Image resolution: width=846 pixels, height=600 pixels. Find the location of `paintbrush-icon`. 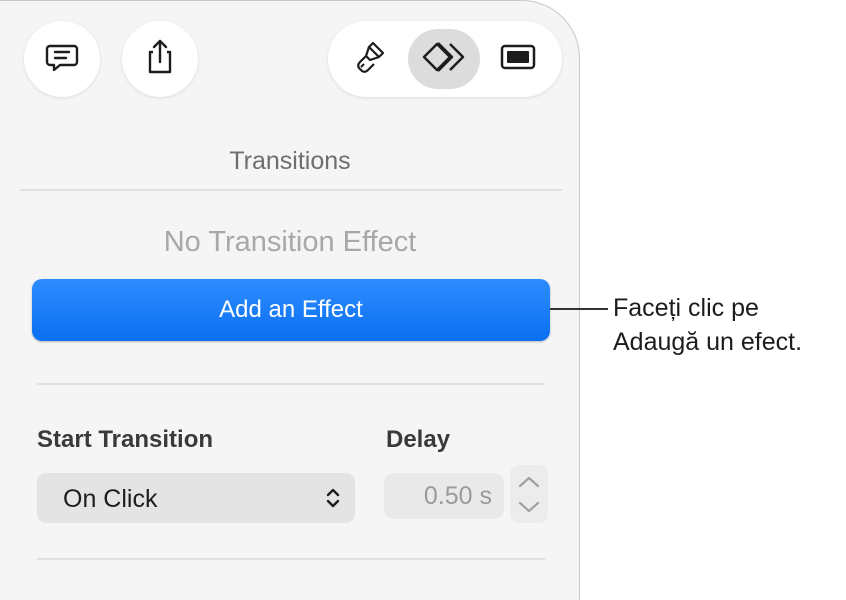

paintbrush-icon is located at coordinates (370, 59).